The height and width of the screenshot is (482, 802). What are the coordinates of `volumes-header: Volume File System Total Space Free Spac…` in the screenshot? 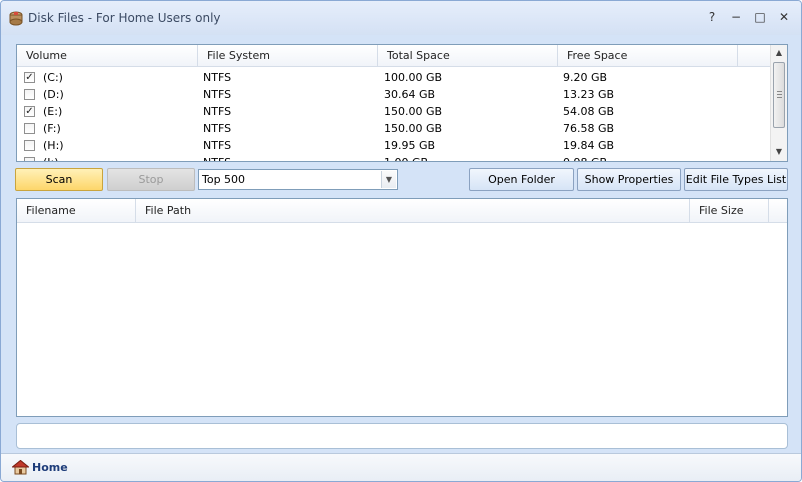 It's located at (394, 56).